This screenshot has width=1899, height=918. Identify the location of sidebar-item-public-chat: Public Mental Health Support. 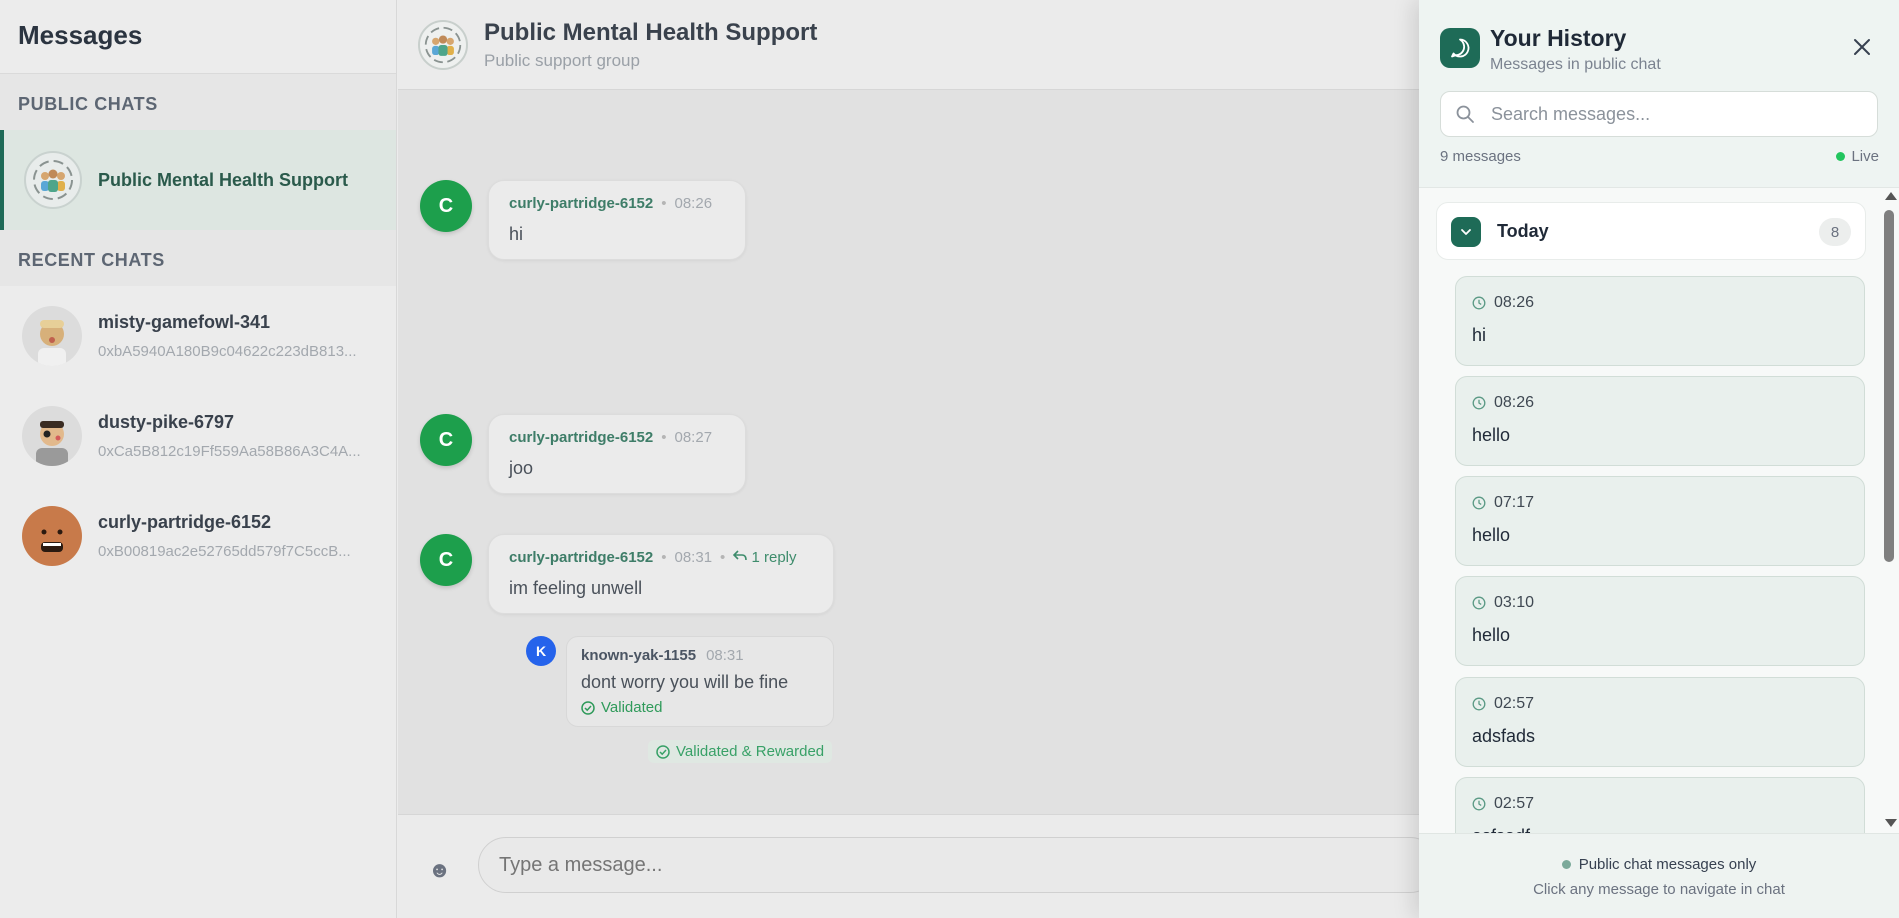
(198, 180).